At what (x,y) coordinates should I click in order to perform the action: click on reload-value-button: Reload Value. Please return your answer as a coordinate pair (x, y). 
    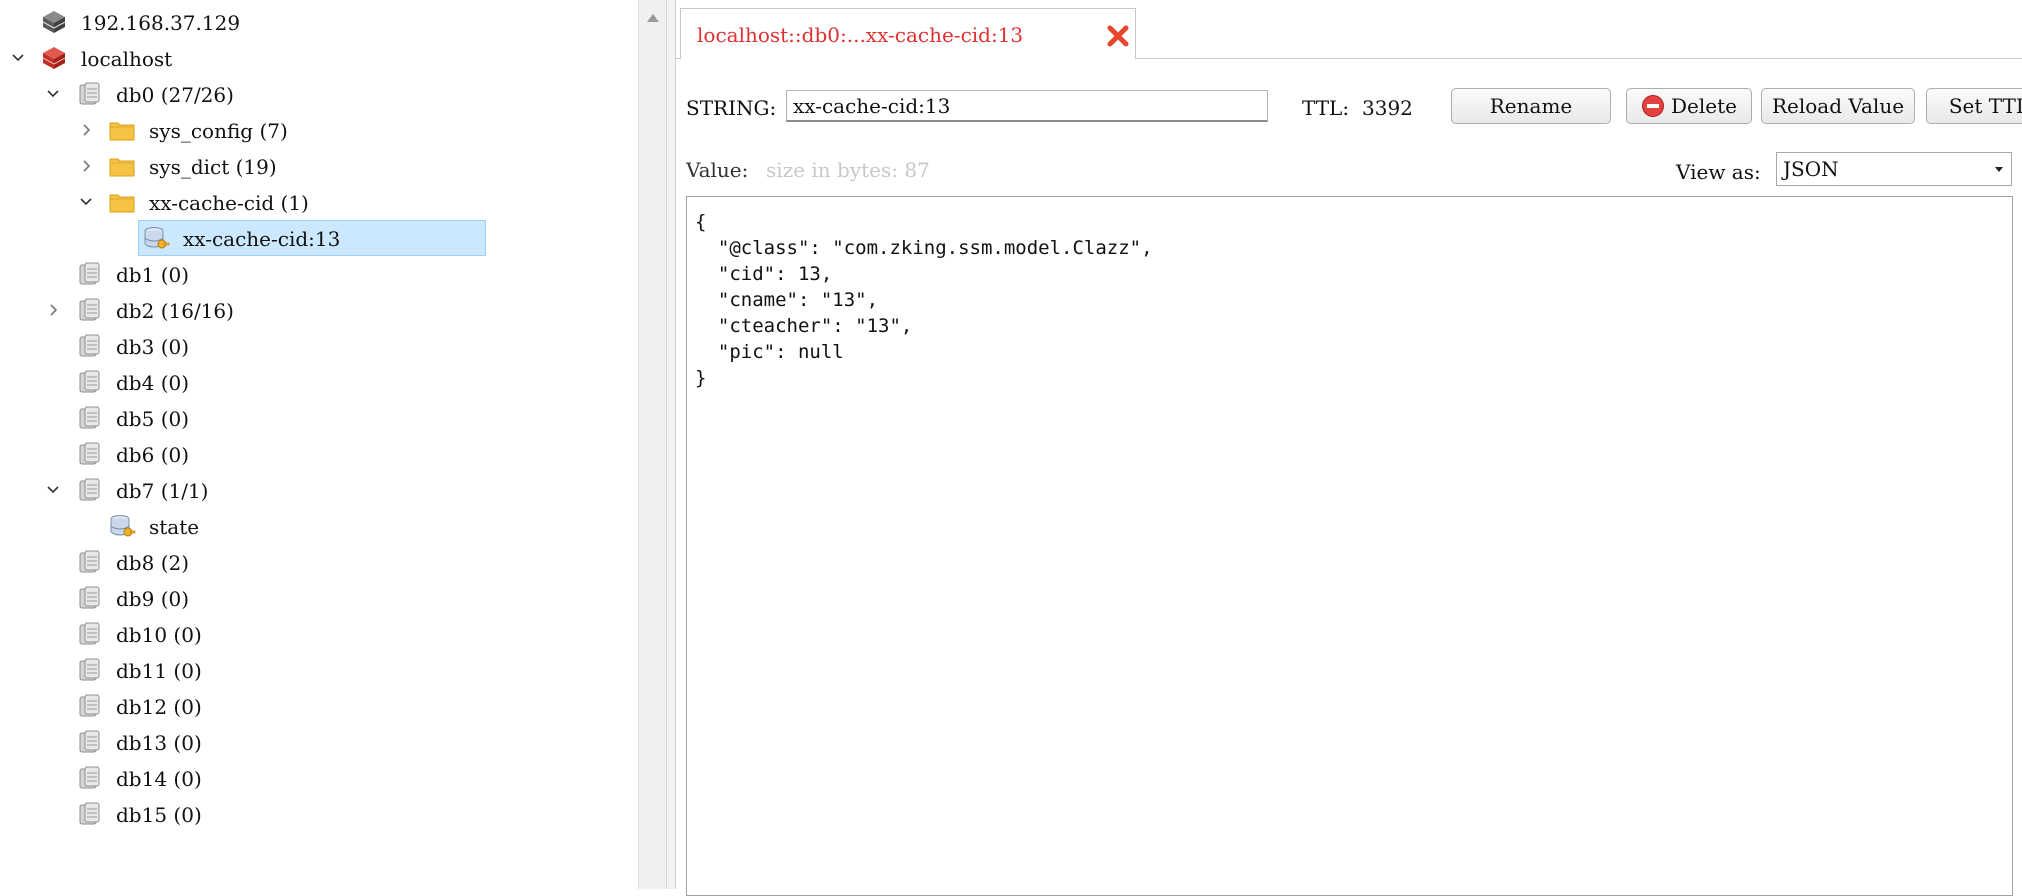
    Looking at the image, I should click on (1838, 106).